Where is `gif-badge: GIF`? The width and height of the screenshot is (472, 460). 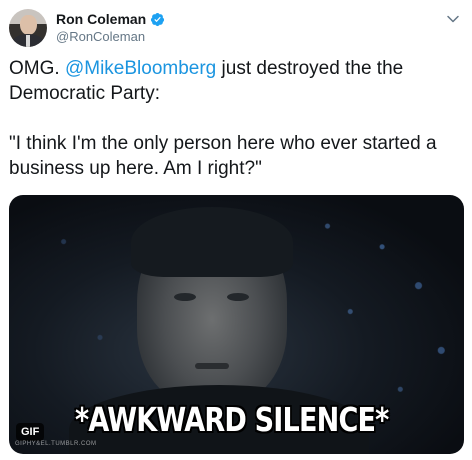 gif-badge: GIF is located at coordinates (30, 432).